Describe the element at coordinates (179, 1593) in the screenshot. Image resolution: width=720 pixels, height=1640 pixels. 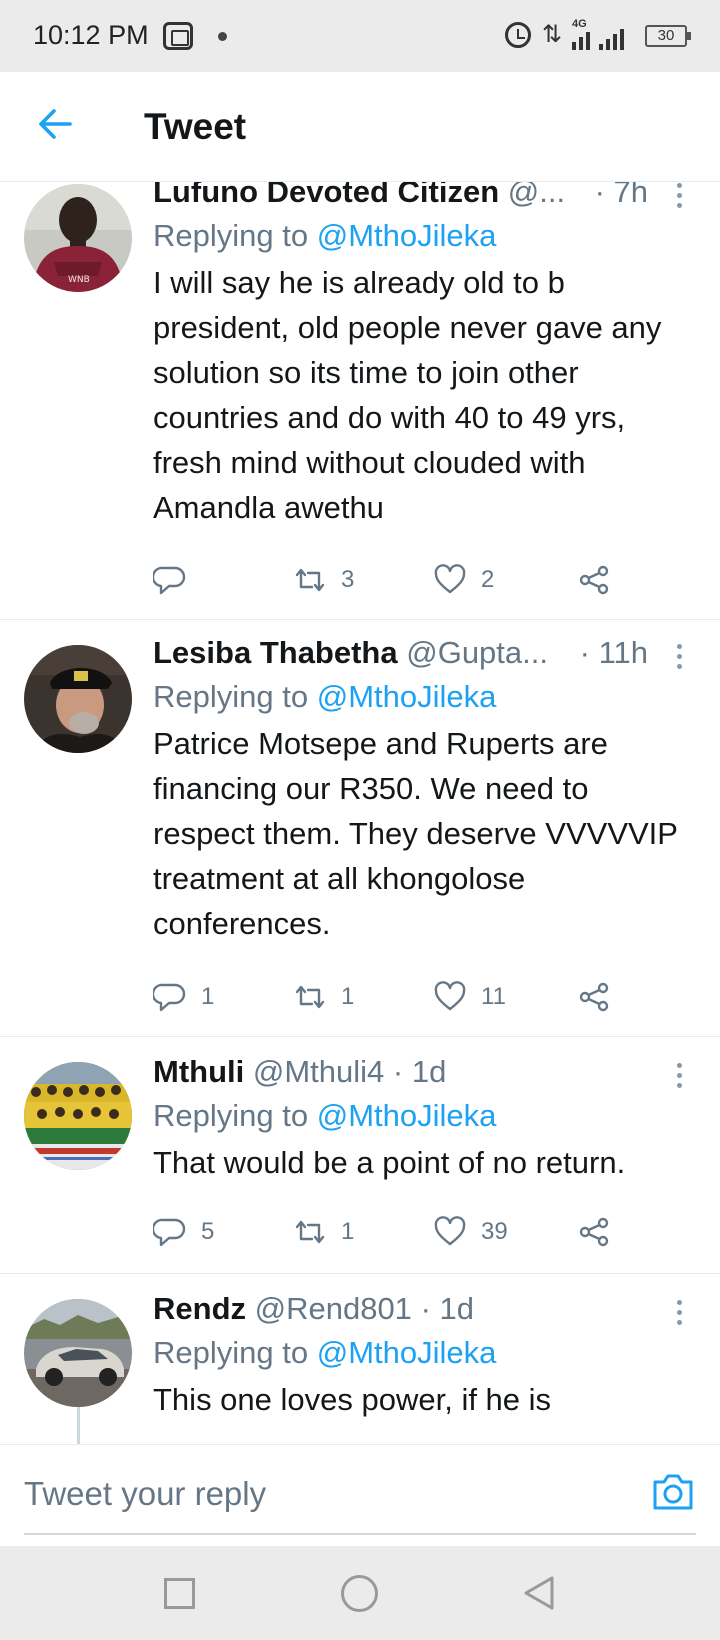
I see `recents-square-icon` at that location.